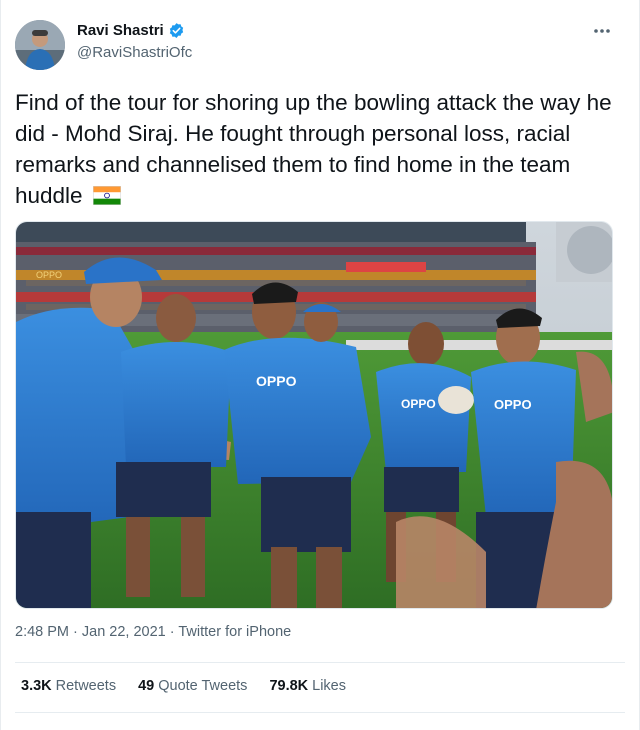 Image resolution: width=640 pixels, height=730 pixels. I want to click on likes-stat: 79.8K Likes, so click(307, 686).